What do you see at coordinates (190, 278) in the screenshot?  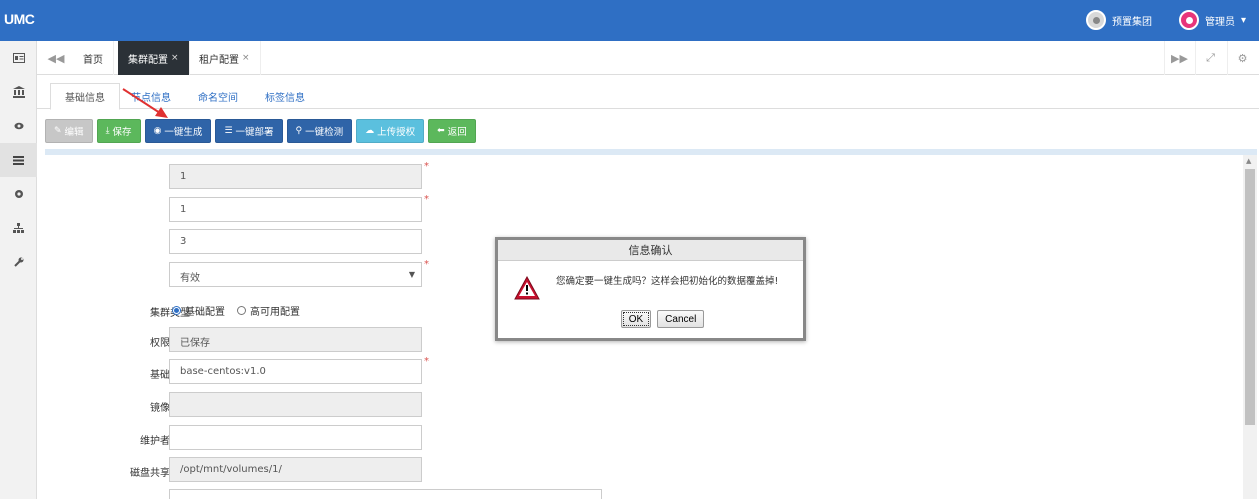 I see `status-value: 有效` at bounding box center [190, 278].